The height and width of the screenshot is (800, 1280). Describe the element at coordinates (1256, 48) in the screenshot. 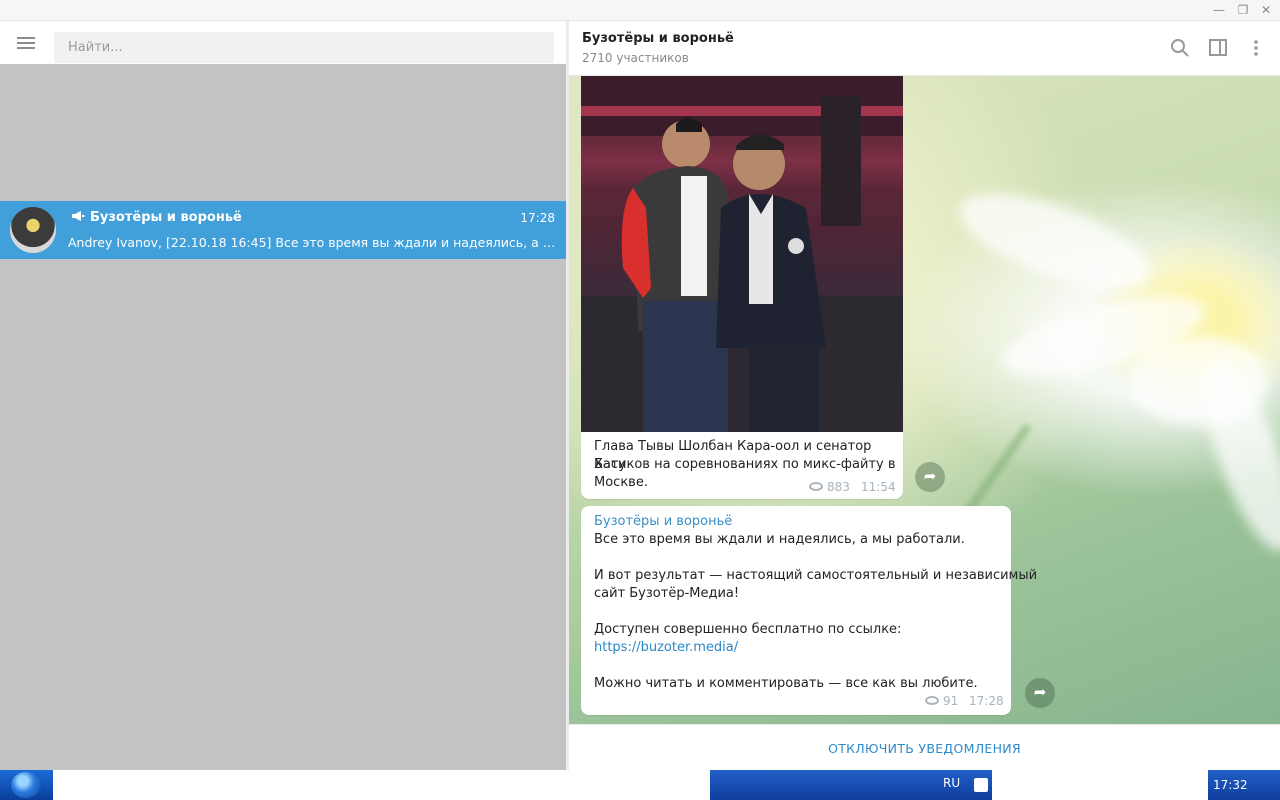

I see `more-vertical-icon` at that location.